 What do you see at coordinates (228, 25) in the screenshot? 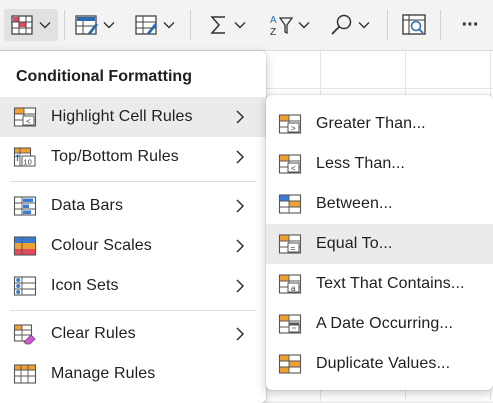
I see `autosum-button` at bounding box center [228, 25].